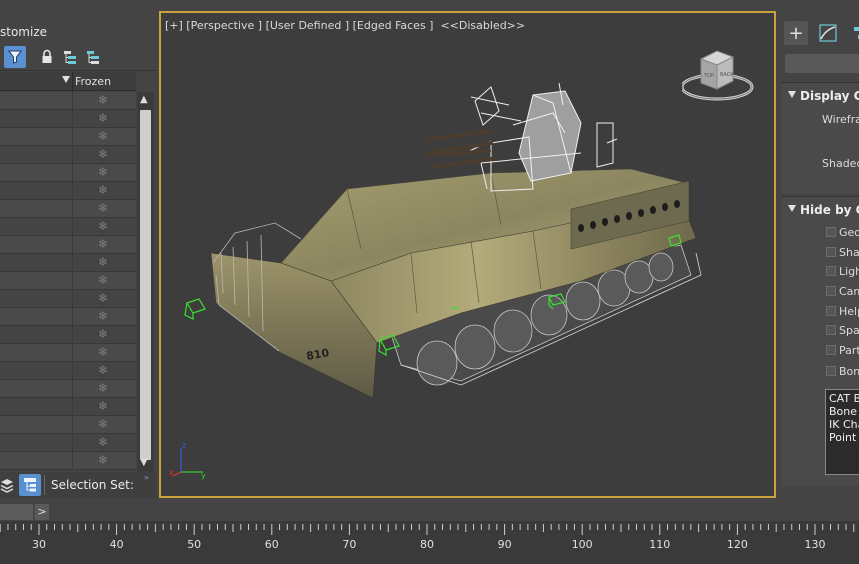  Describe the element at coordinates (842, 330) in the screenshot. I see `hide-spacewarps-checkbox: Spac` at that location.